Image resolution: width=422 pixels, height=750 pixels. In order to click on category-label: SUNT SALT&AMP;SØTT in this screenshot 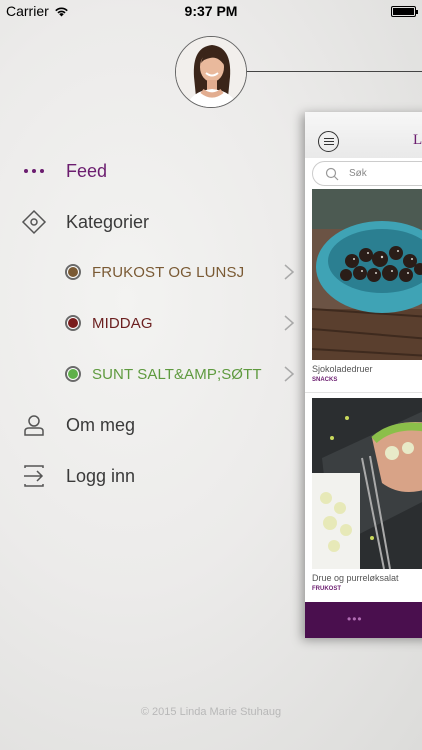, I will do `click(177, 374)`.